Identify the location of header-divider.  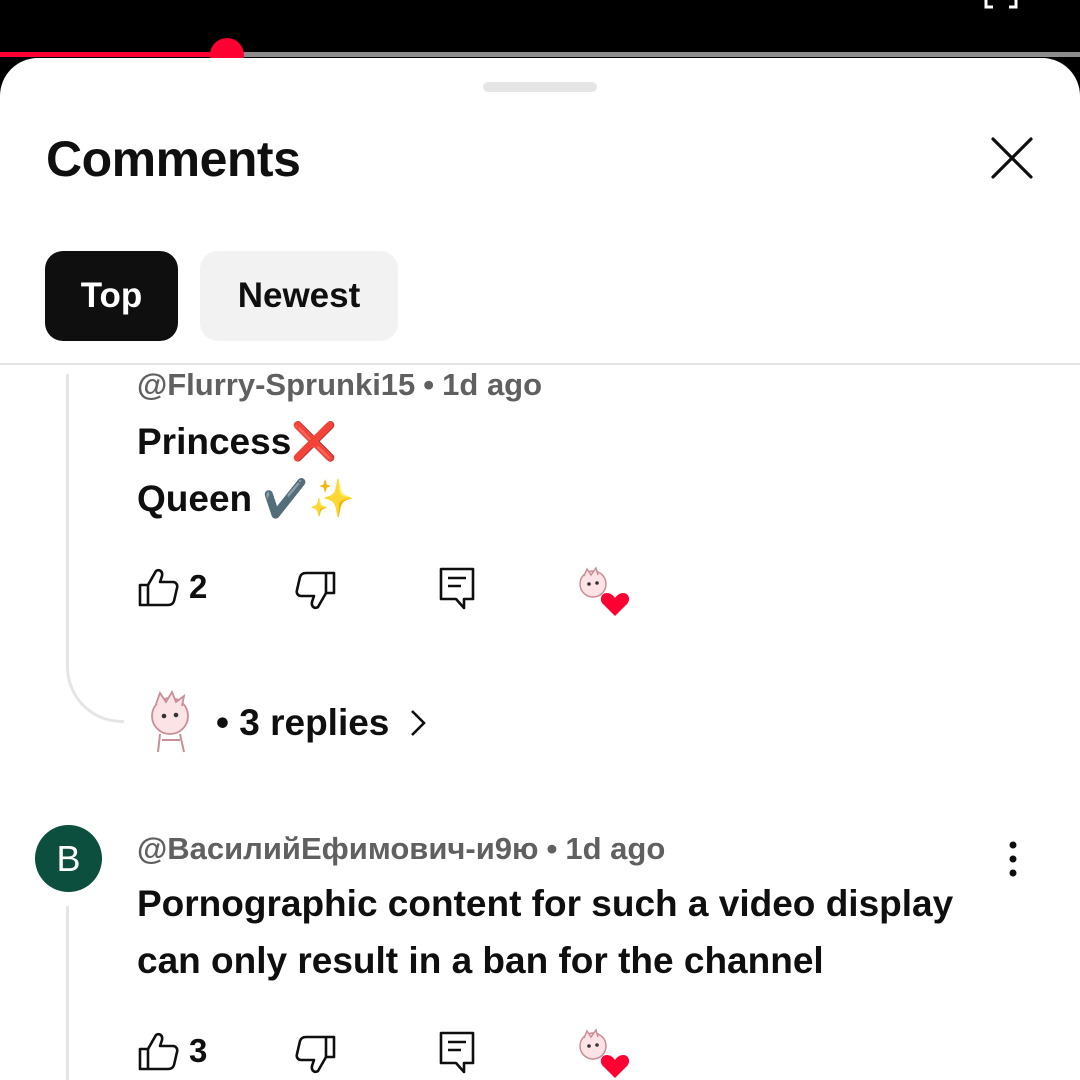
(540, 364).